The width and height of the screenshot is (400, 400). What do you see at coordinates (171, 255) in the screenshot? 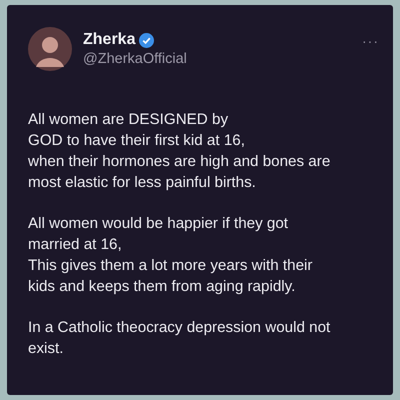
I see `post-paragraph: All women would be happier if they got married at 16, This gives them a lot more years with their kids and keeps them from aging rapidly.` at bounding box center [171, 255].